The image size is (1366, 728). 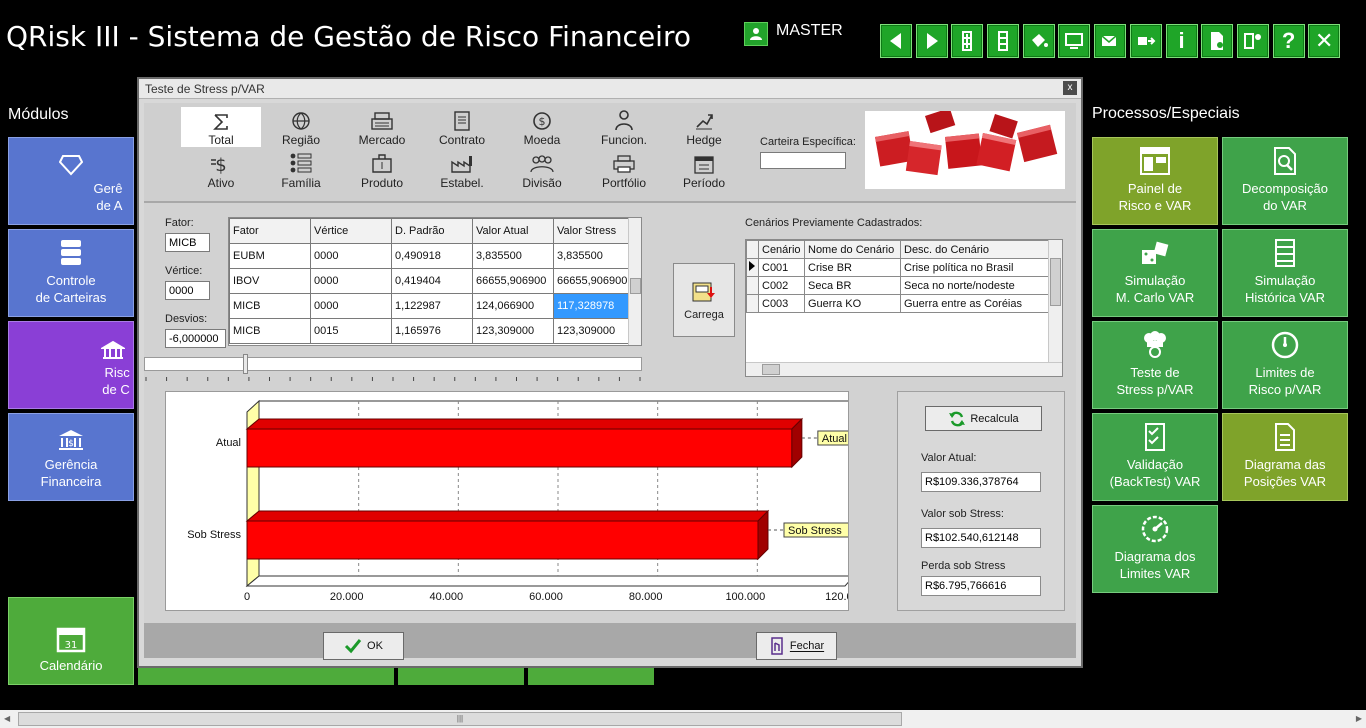 What do you see at coordinates (981, 482) in the screenshot?
I see `valor-atual-field: R$109.336,378764` at bounding box center [981, 482].